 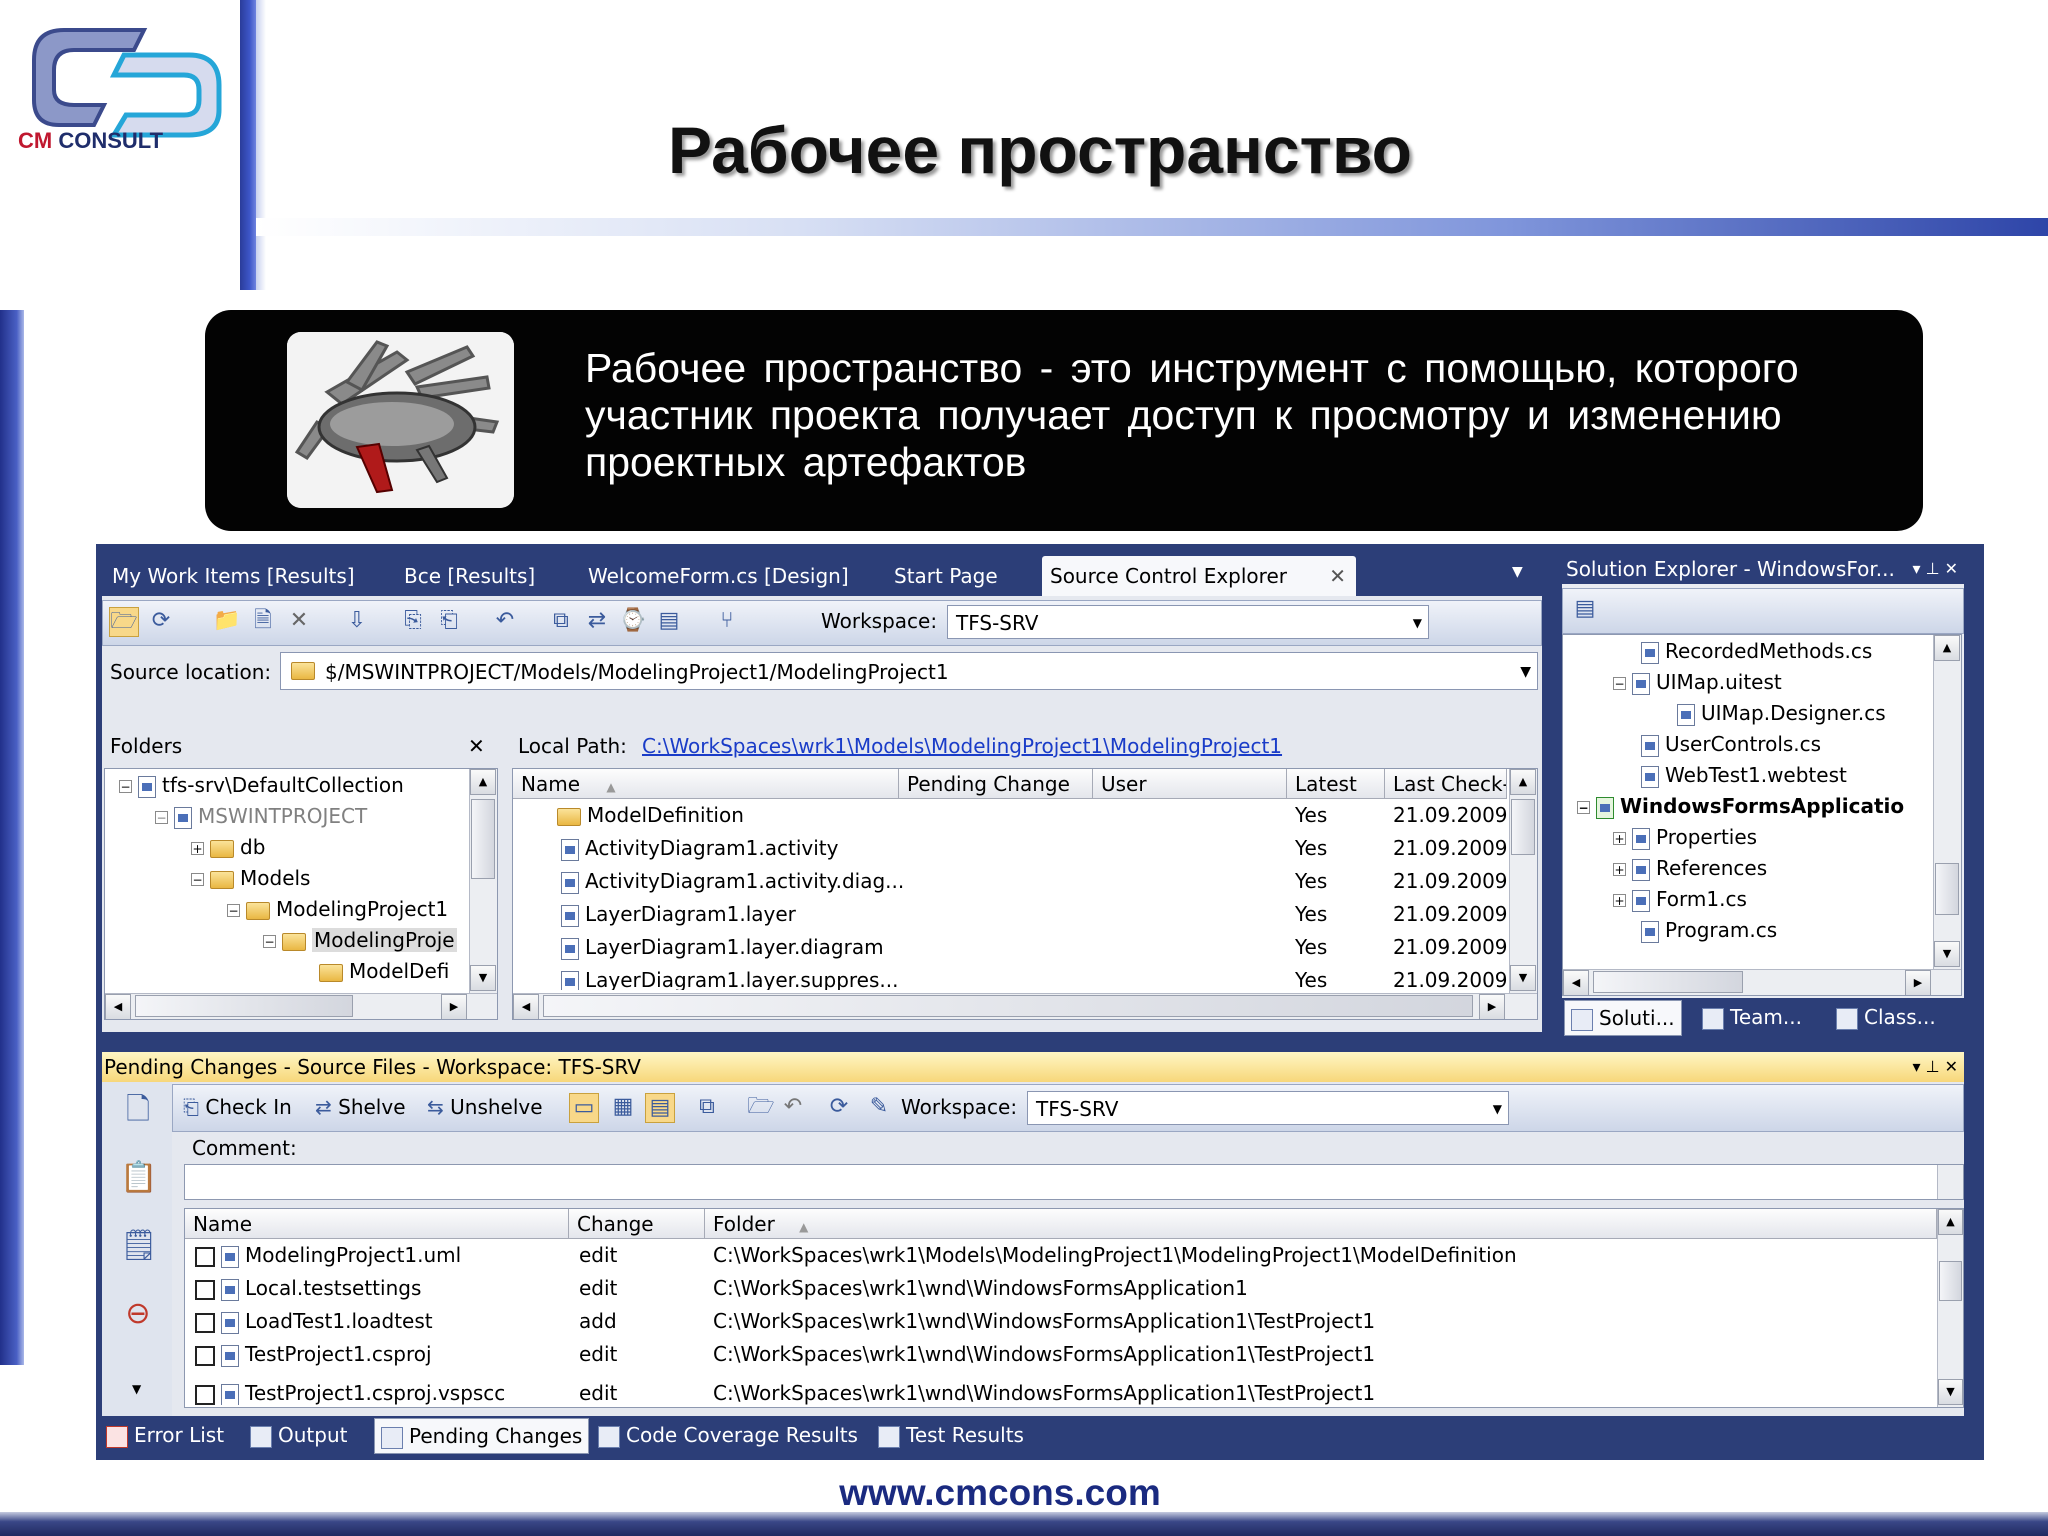 What do you see at coordinates (1446, 784) in the screenshot?
I see `column-header-last-checkin: Last Check-ir` at bounding box center [1446, 784].